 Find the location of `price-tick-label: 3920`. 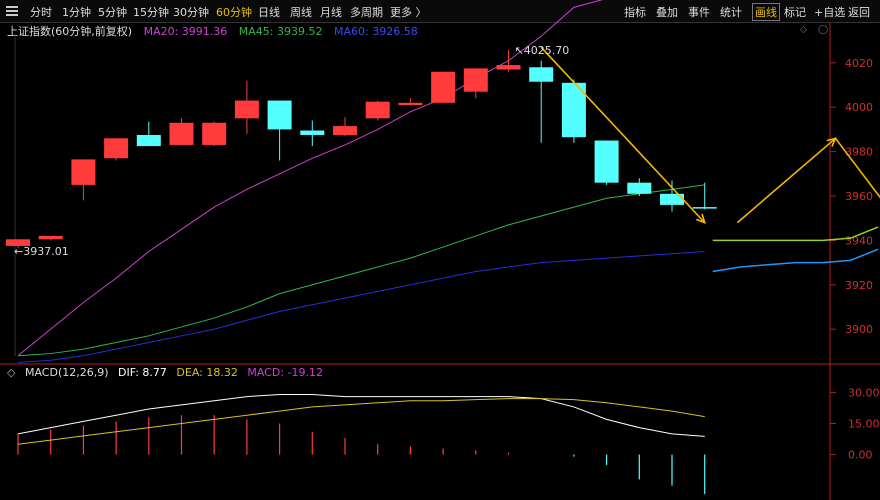

price-tick-label: 3920 is located at coordinates (859, 285).